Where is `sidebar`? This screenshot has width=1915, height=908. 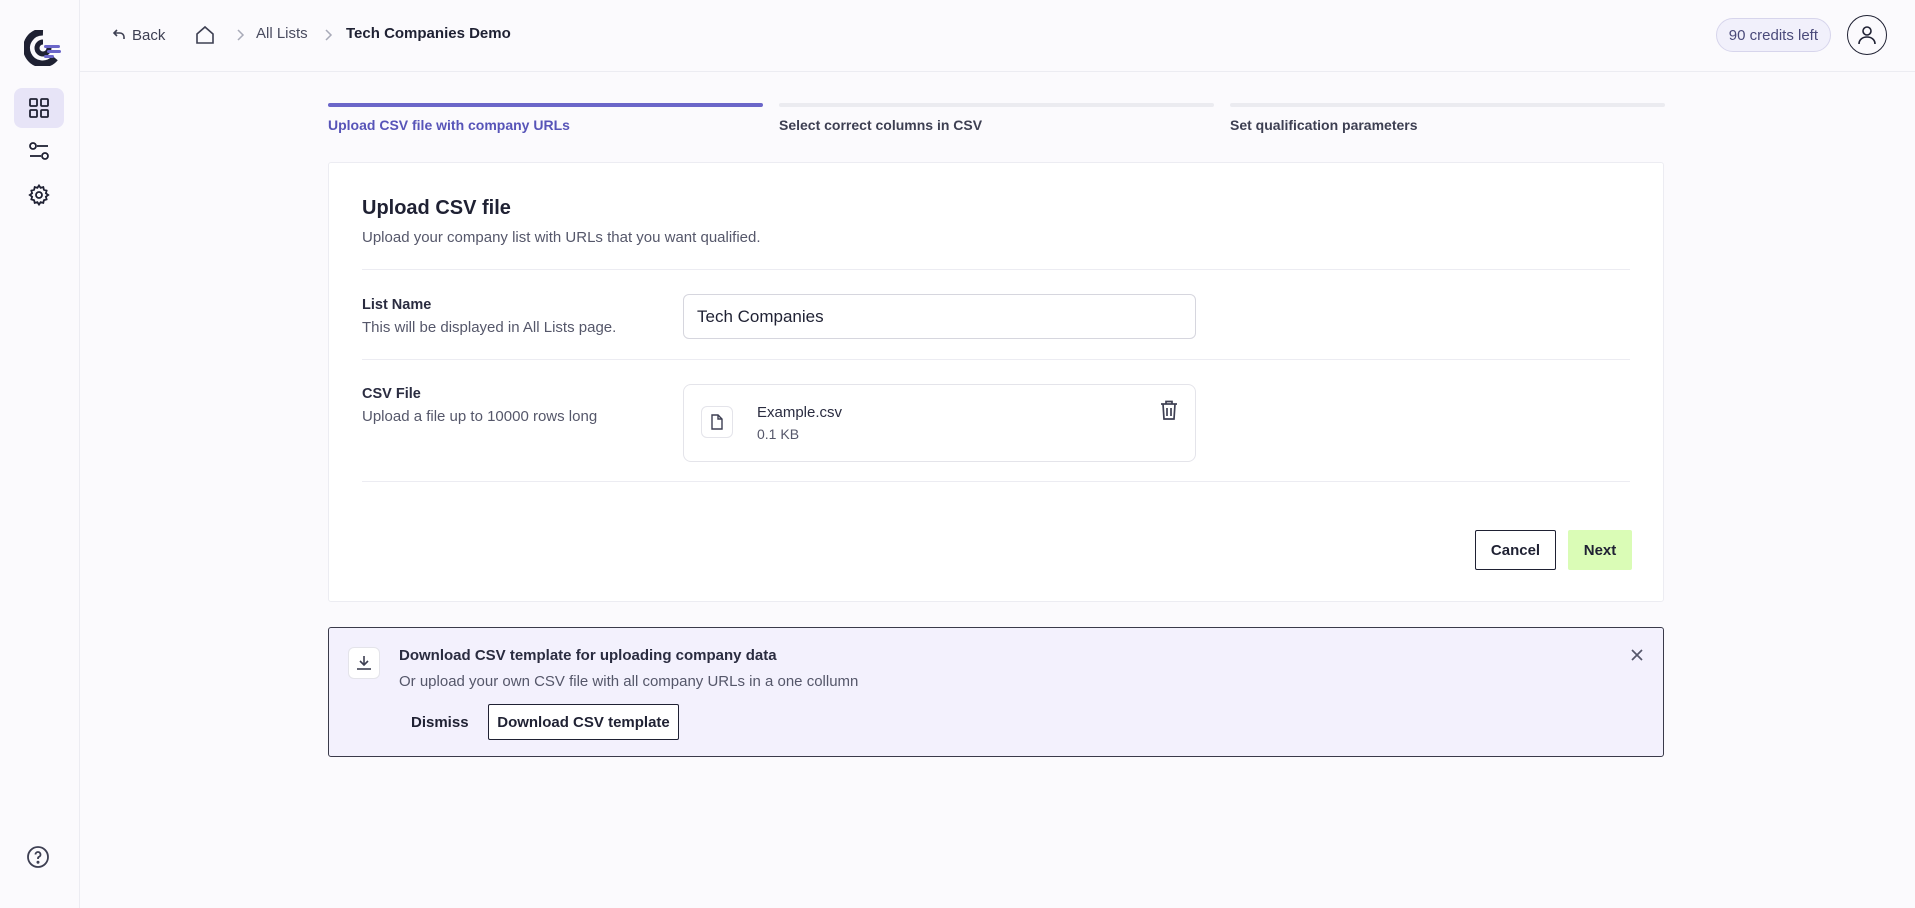
sidebar is located at coordinates (40, 454).